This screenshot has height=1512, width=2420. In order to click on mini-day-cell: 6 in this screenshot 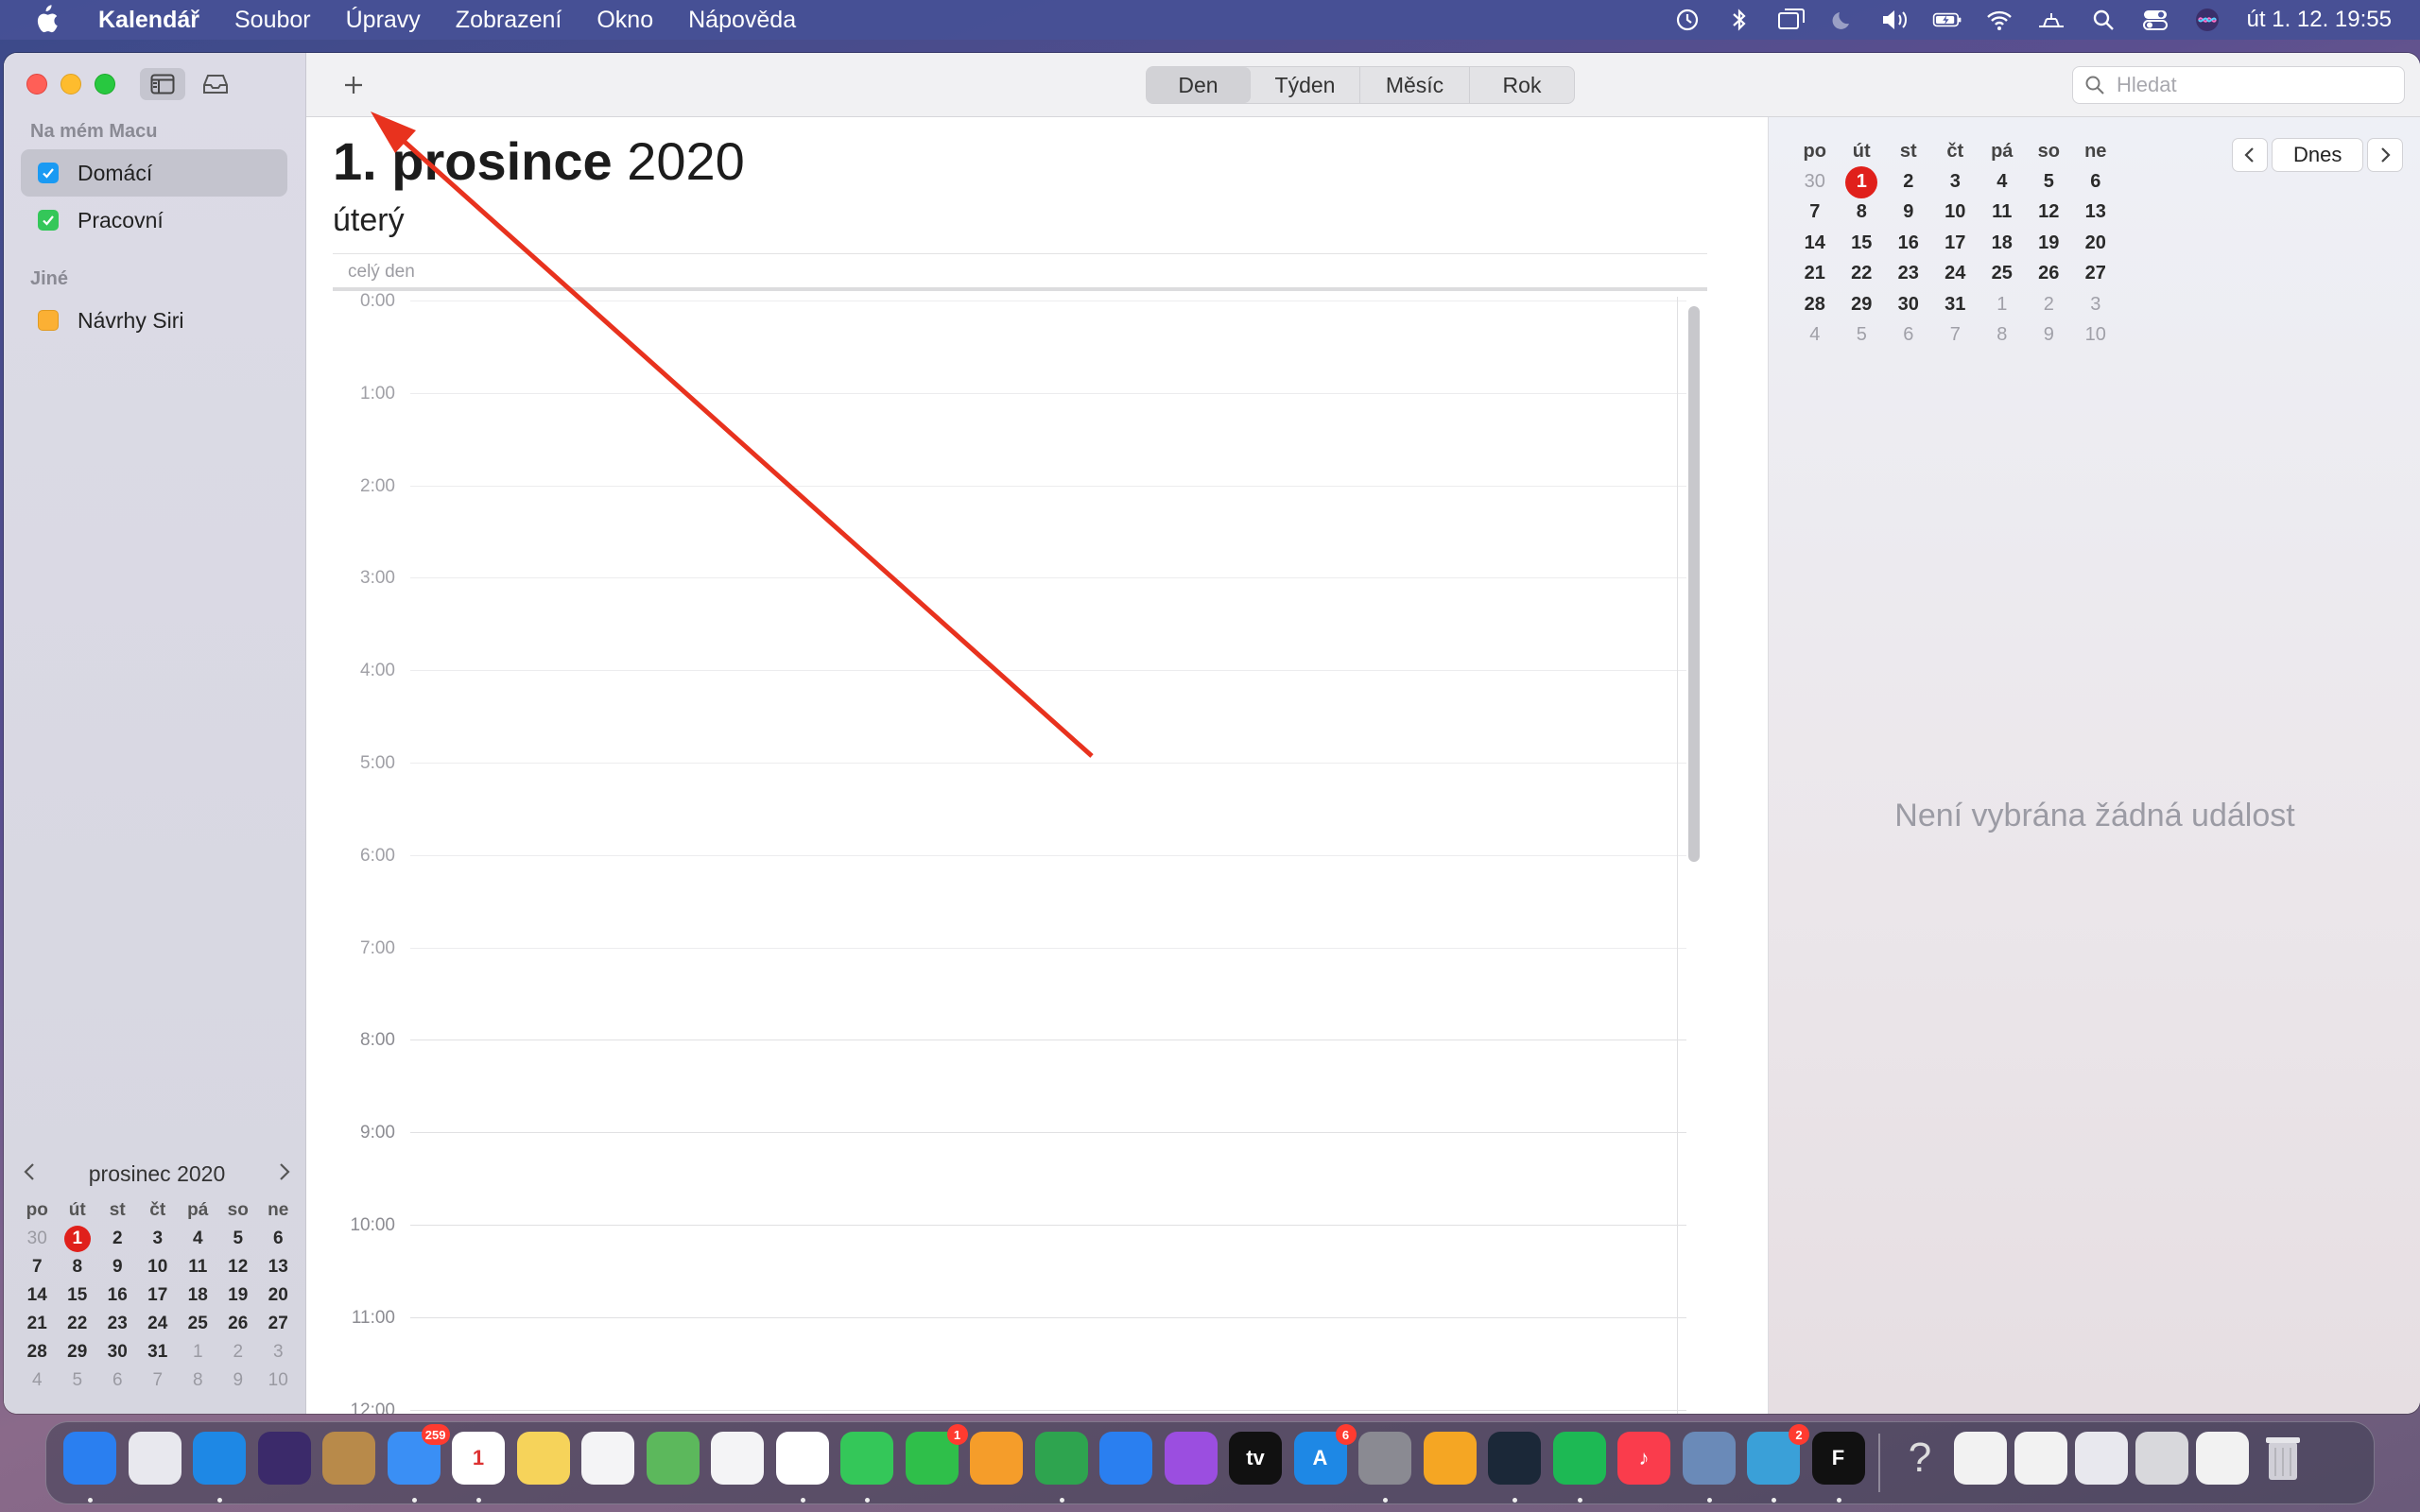, I will do `click(278, 1239)`.